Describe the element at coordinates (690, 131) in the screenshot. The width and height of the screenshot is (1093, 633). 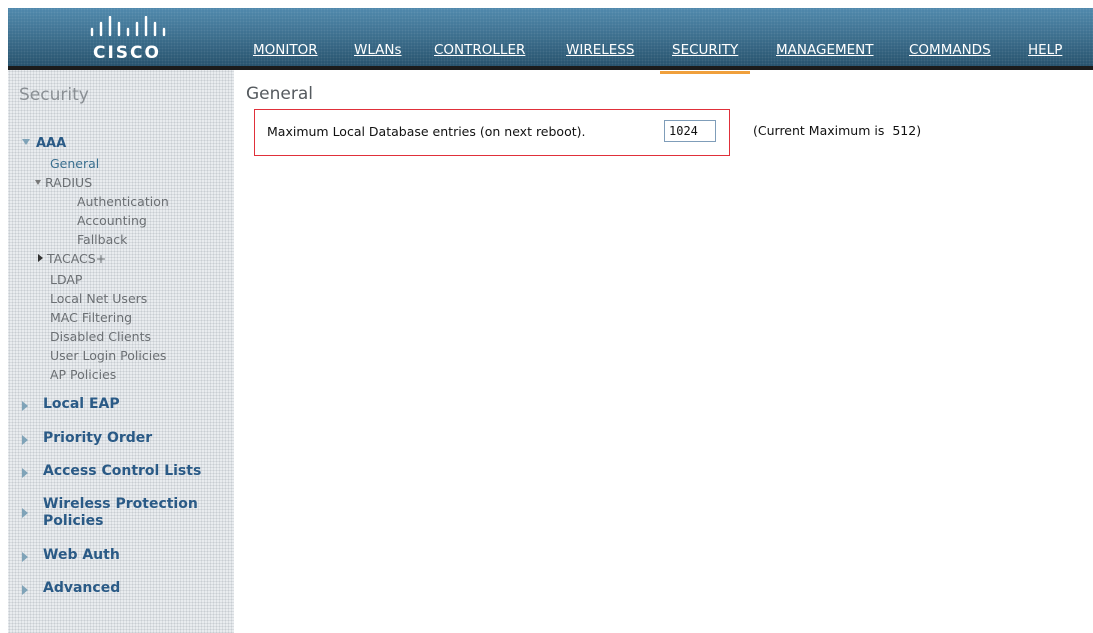
I see `max-entries-input` at that location.